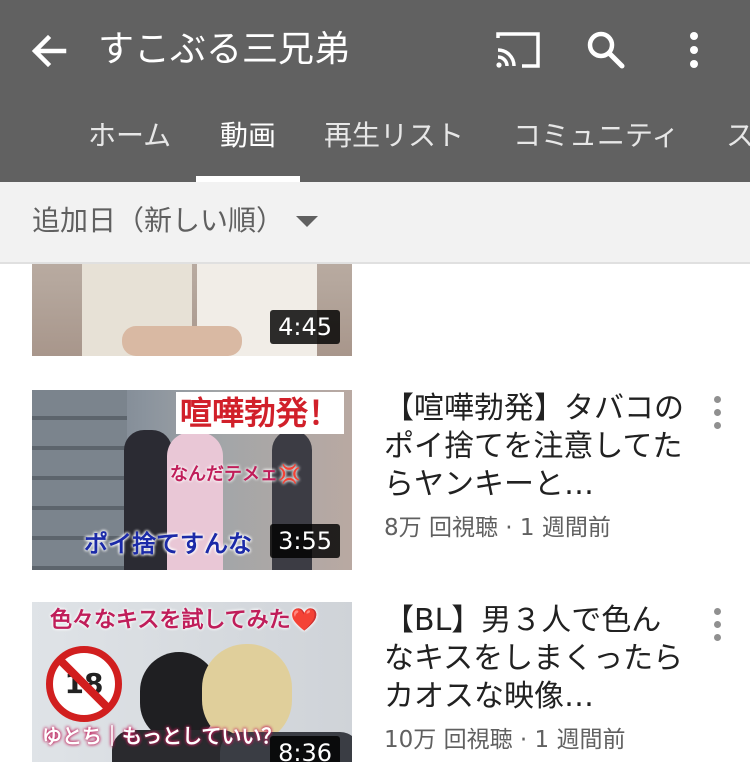 The image size is (750, 762). I want to click on tab-home: ホーム, so click(129, 141).